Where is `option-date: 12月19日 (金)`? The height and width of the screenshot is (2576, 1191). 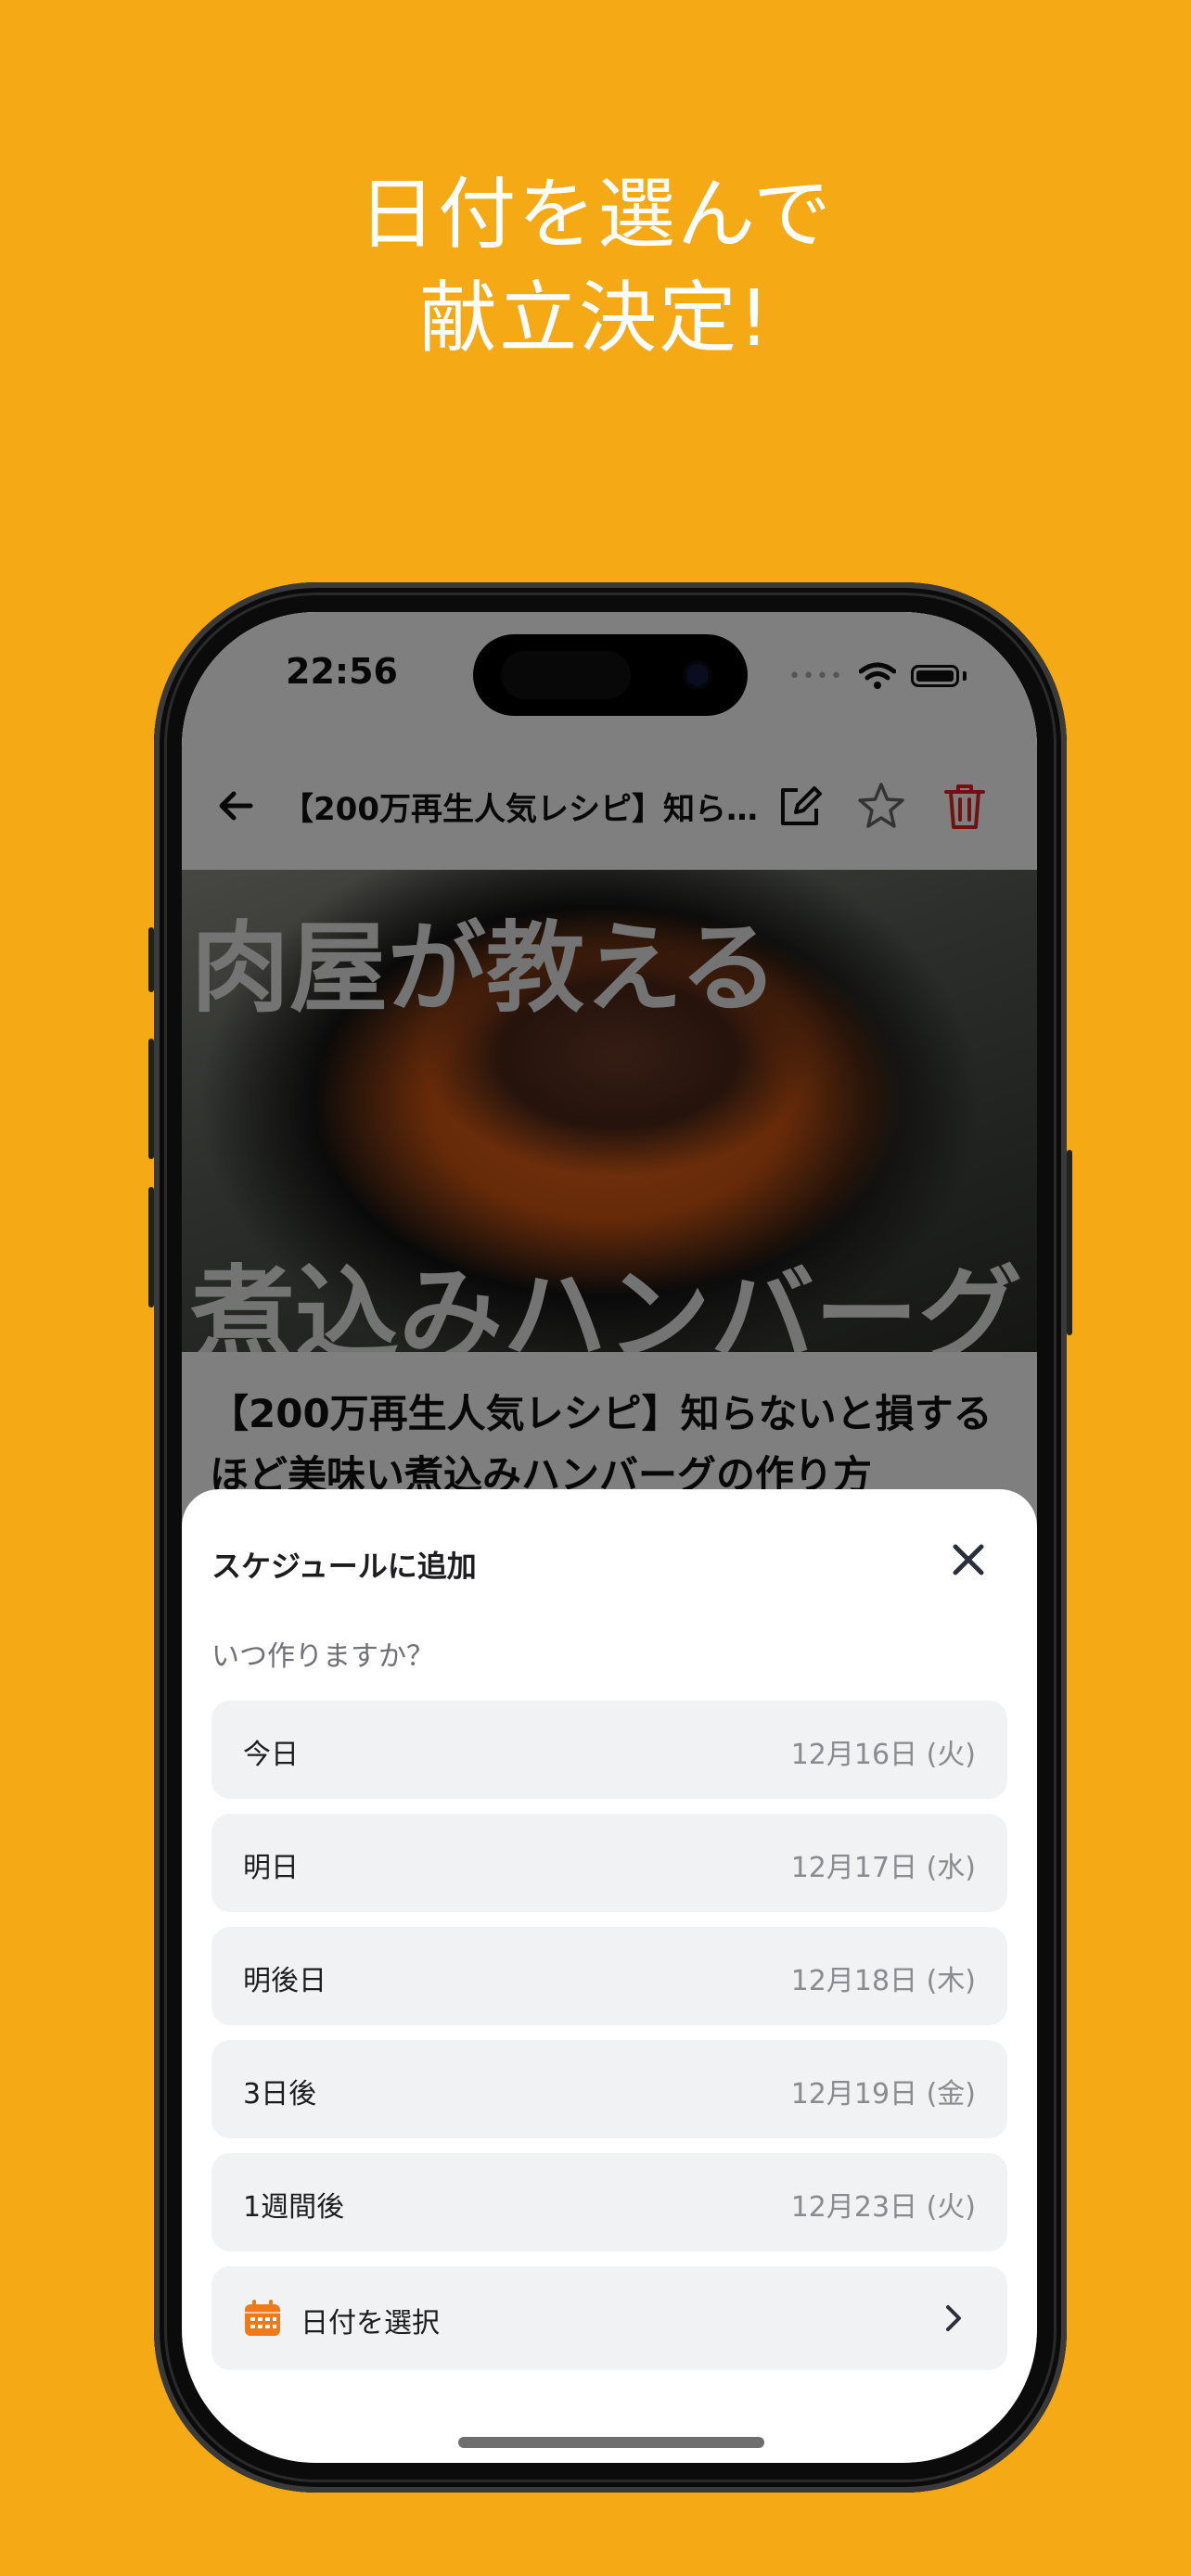 option-date: 12月19日 (金) is located at coordinates (883, 2094).